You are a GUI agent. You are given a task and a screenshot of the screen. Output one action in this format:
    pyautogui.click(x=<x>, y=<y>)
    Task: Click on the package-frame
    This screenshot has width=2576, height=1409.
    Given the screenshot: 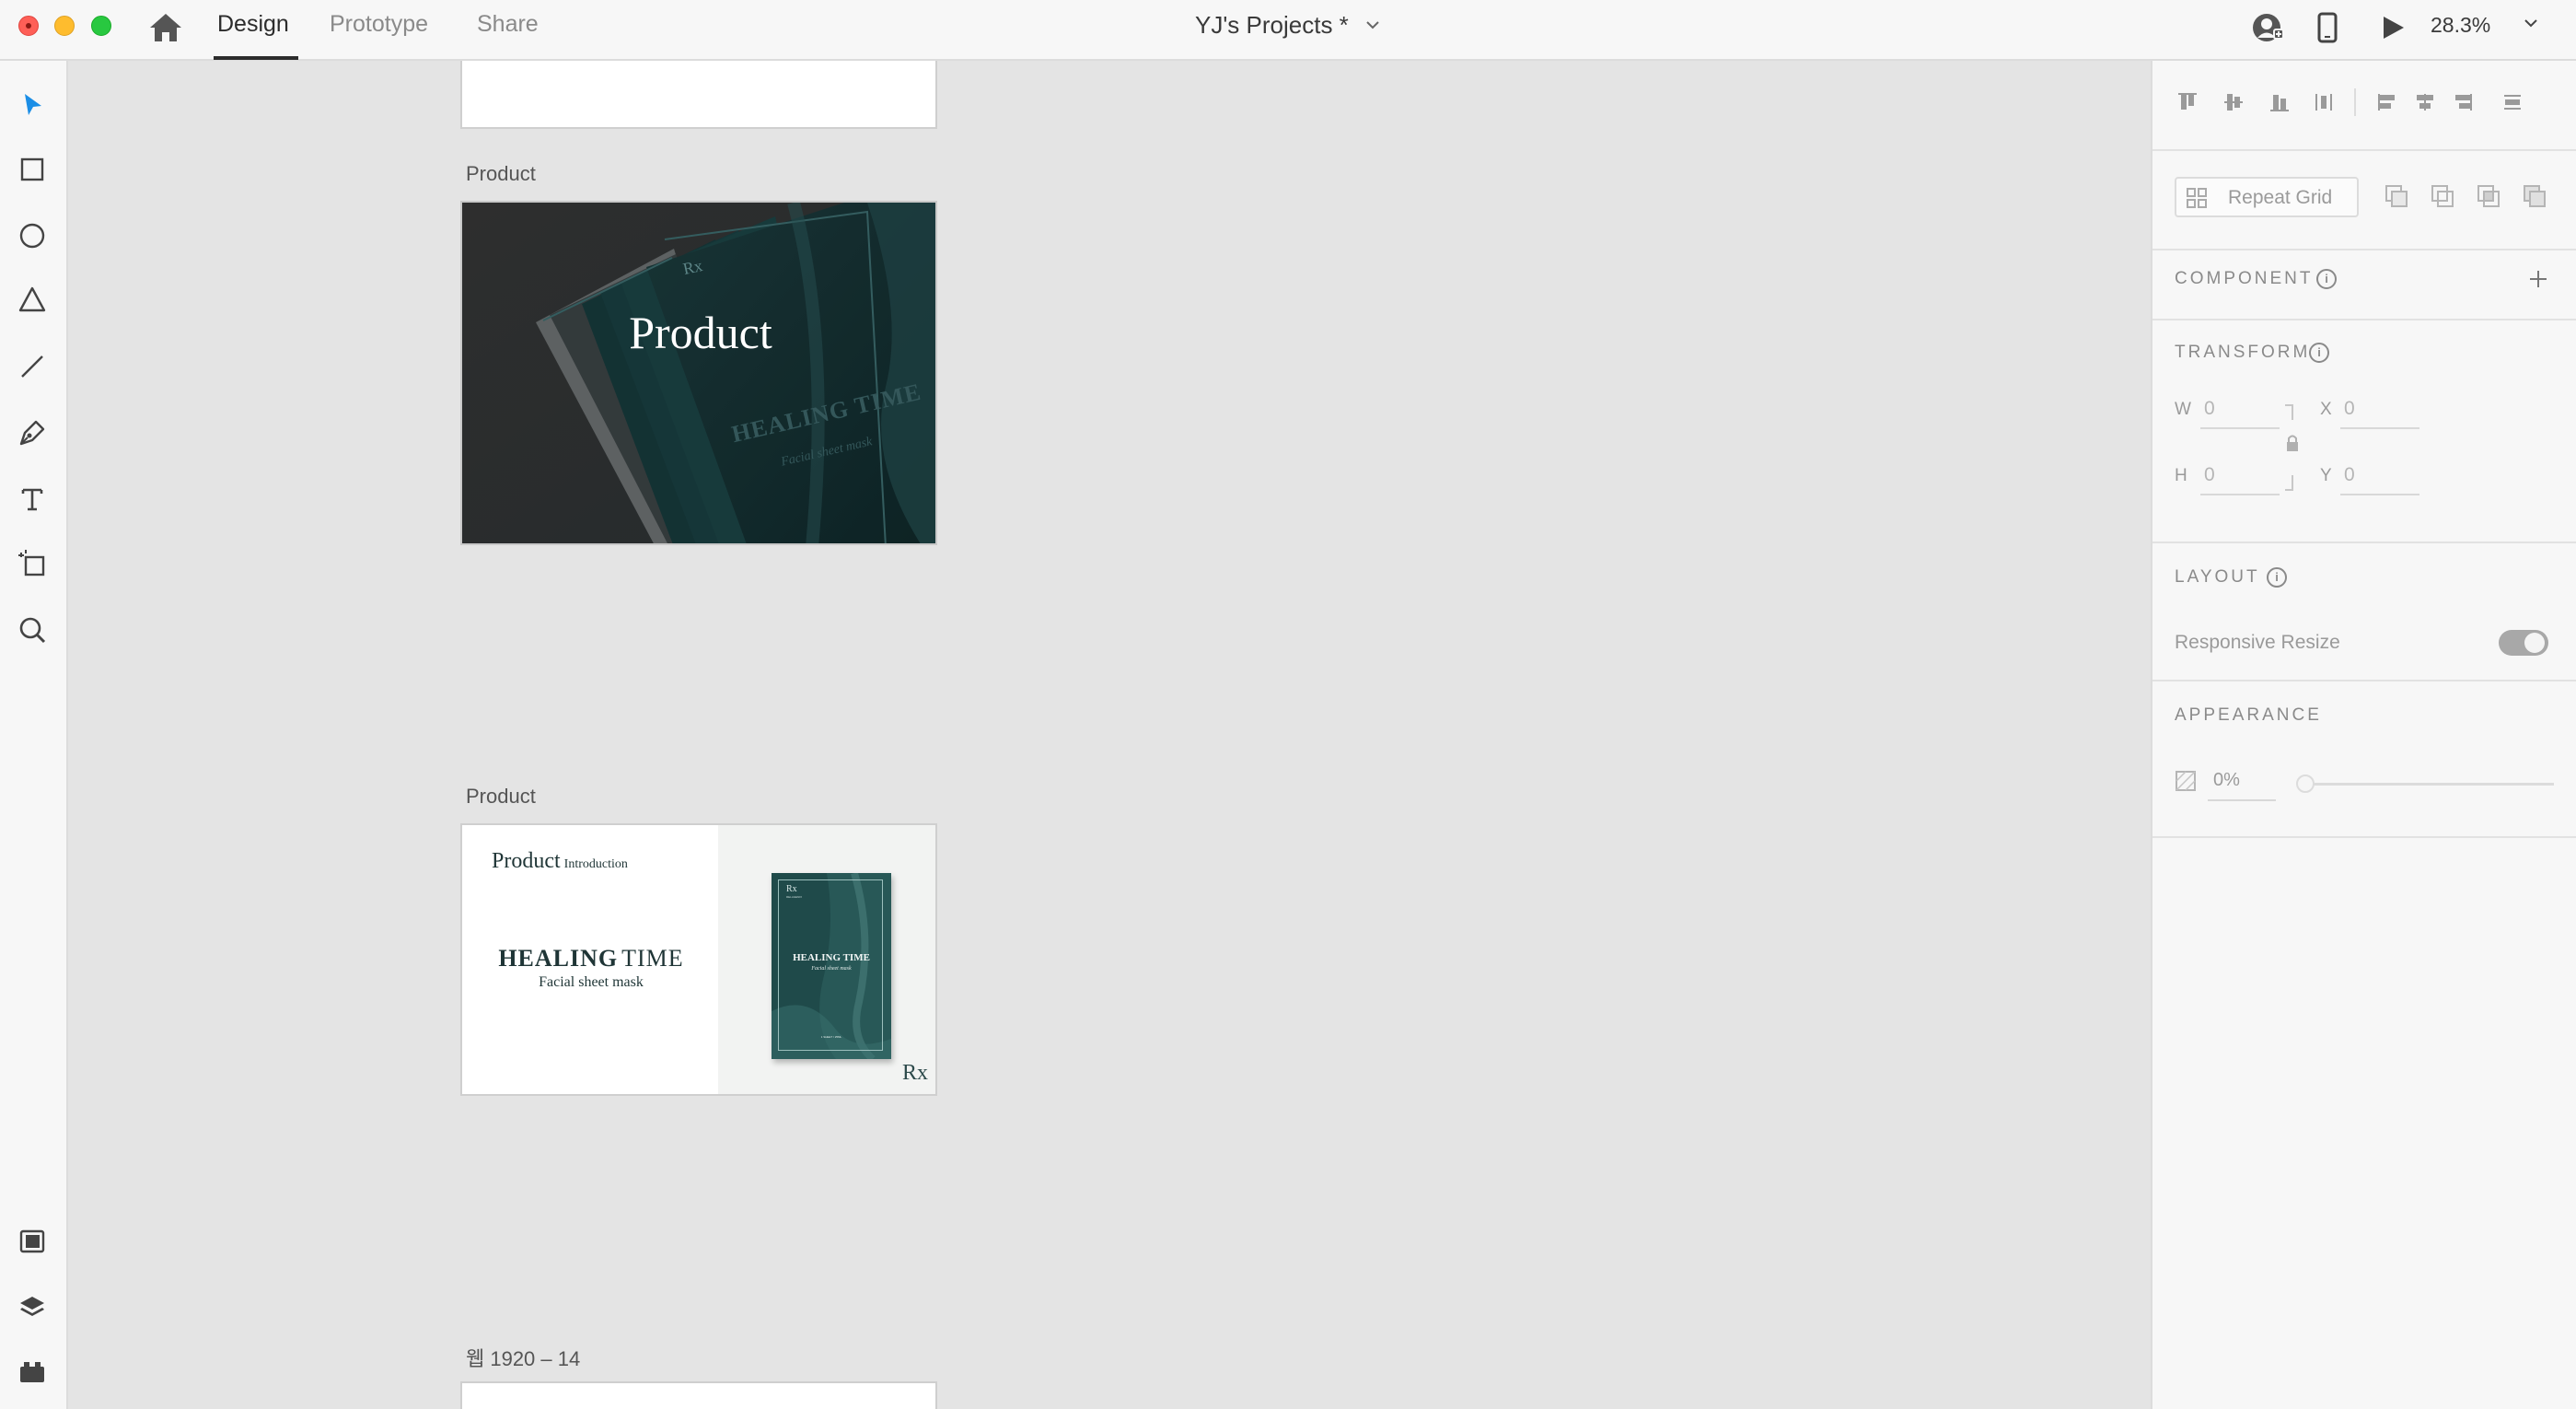 What is the action you would take?
    pyautogui.click(x=830, y=965)
    